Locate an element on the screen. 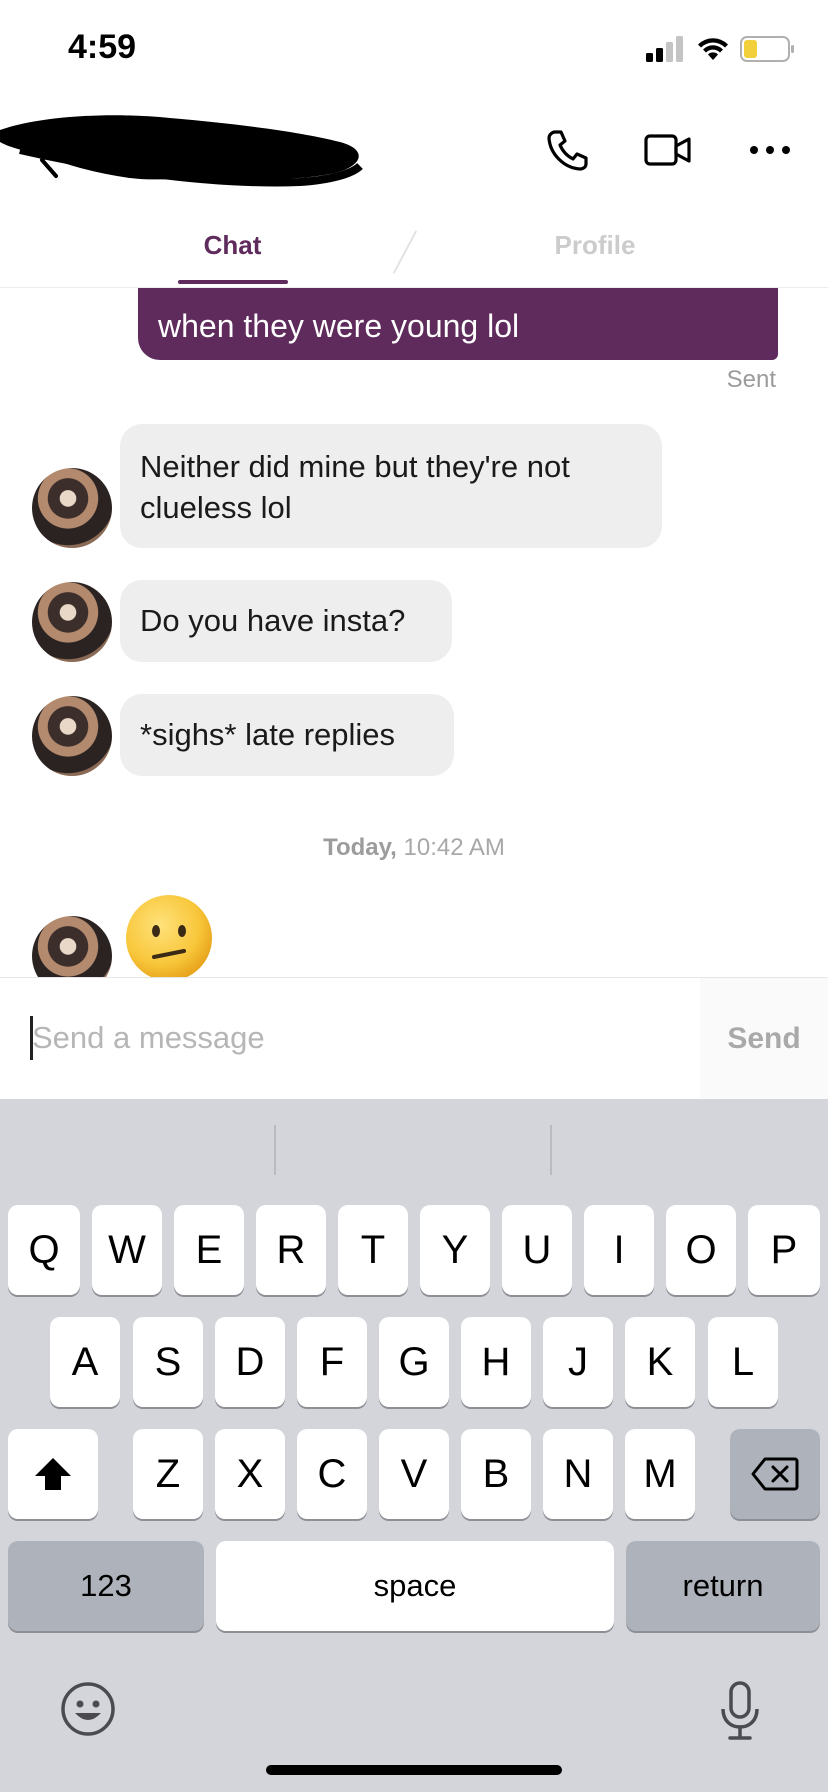 The width and height of the screenshot is (828, 1792). key-m: M is located at coordinates (660, 1474).